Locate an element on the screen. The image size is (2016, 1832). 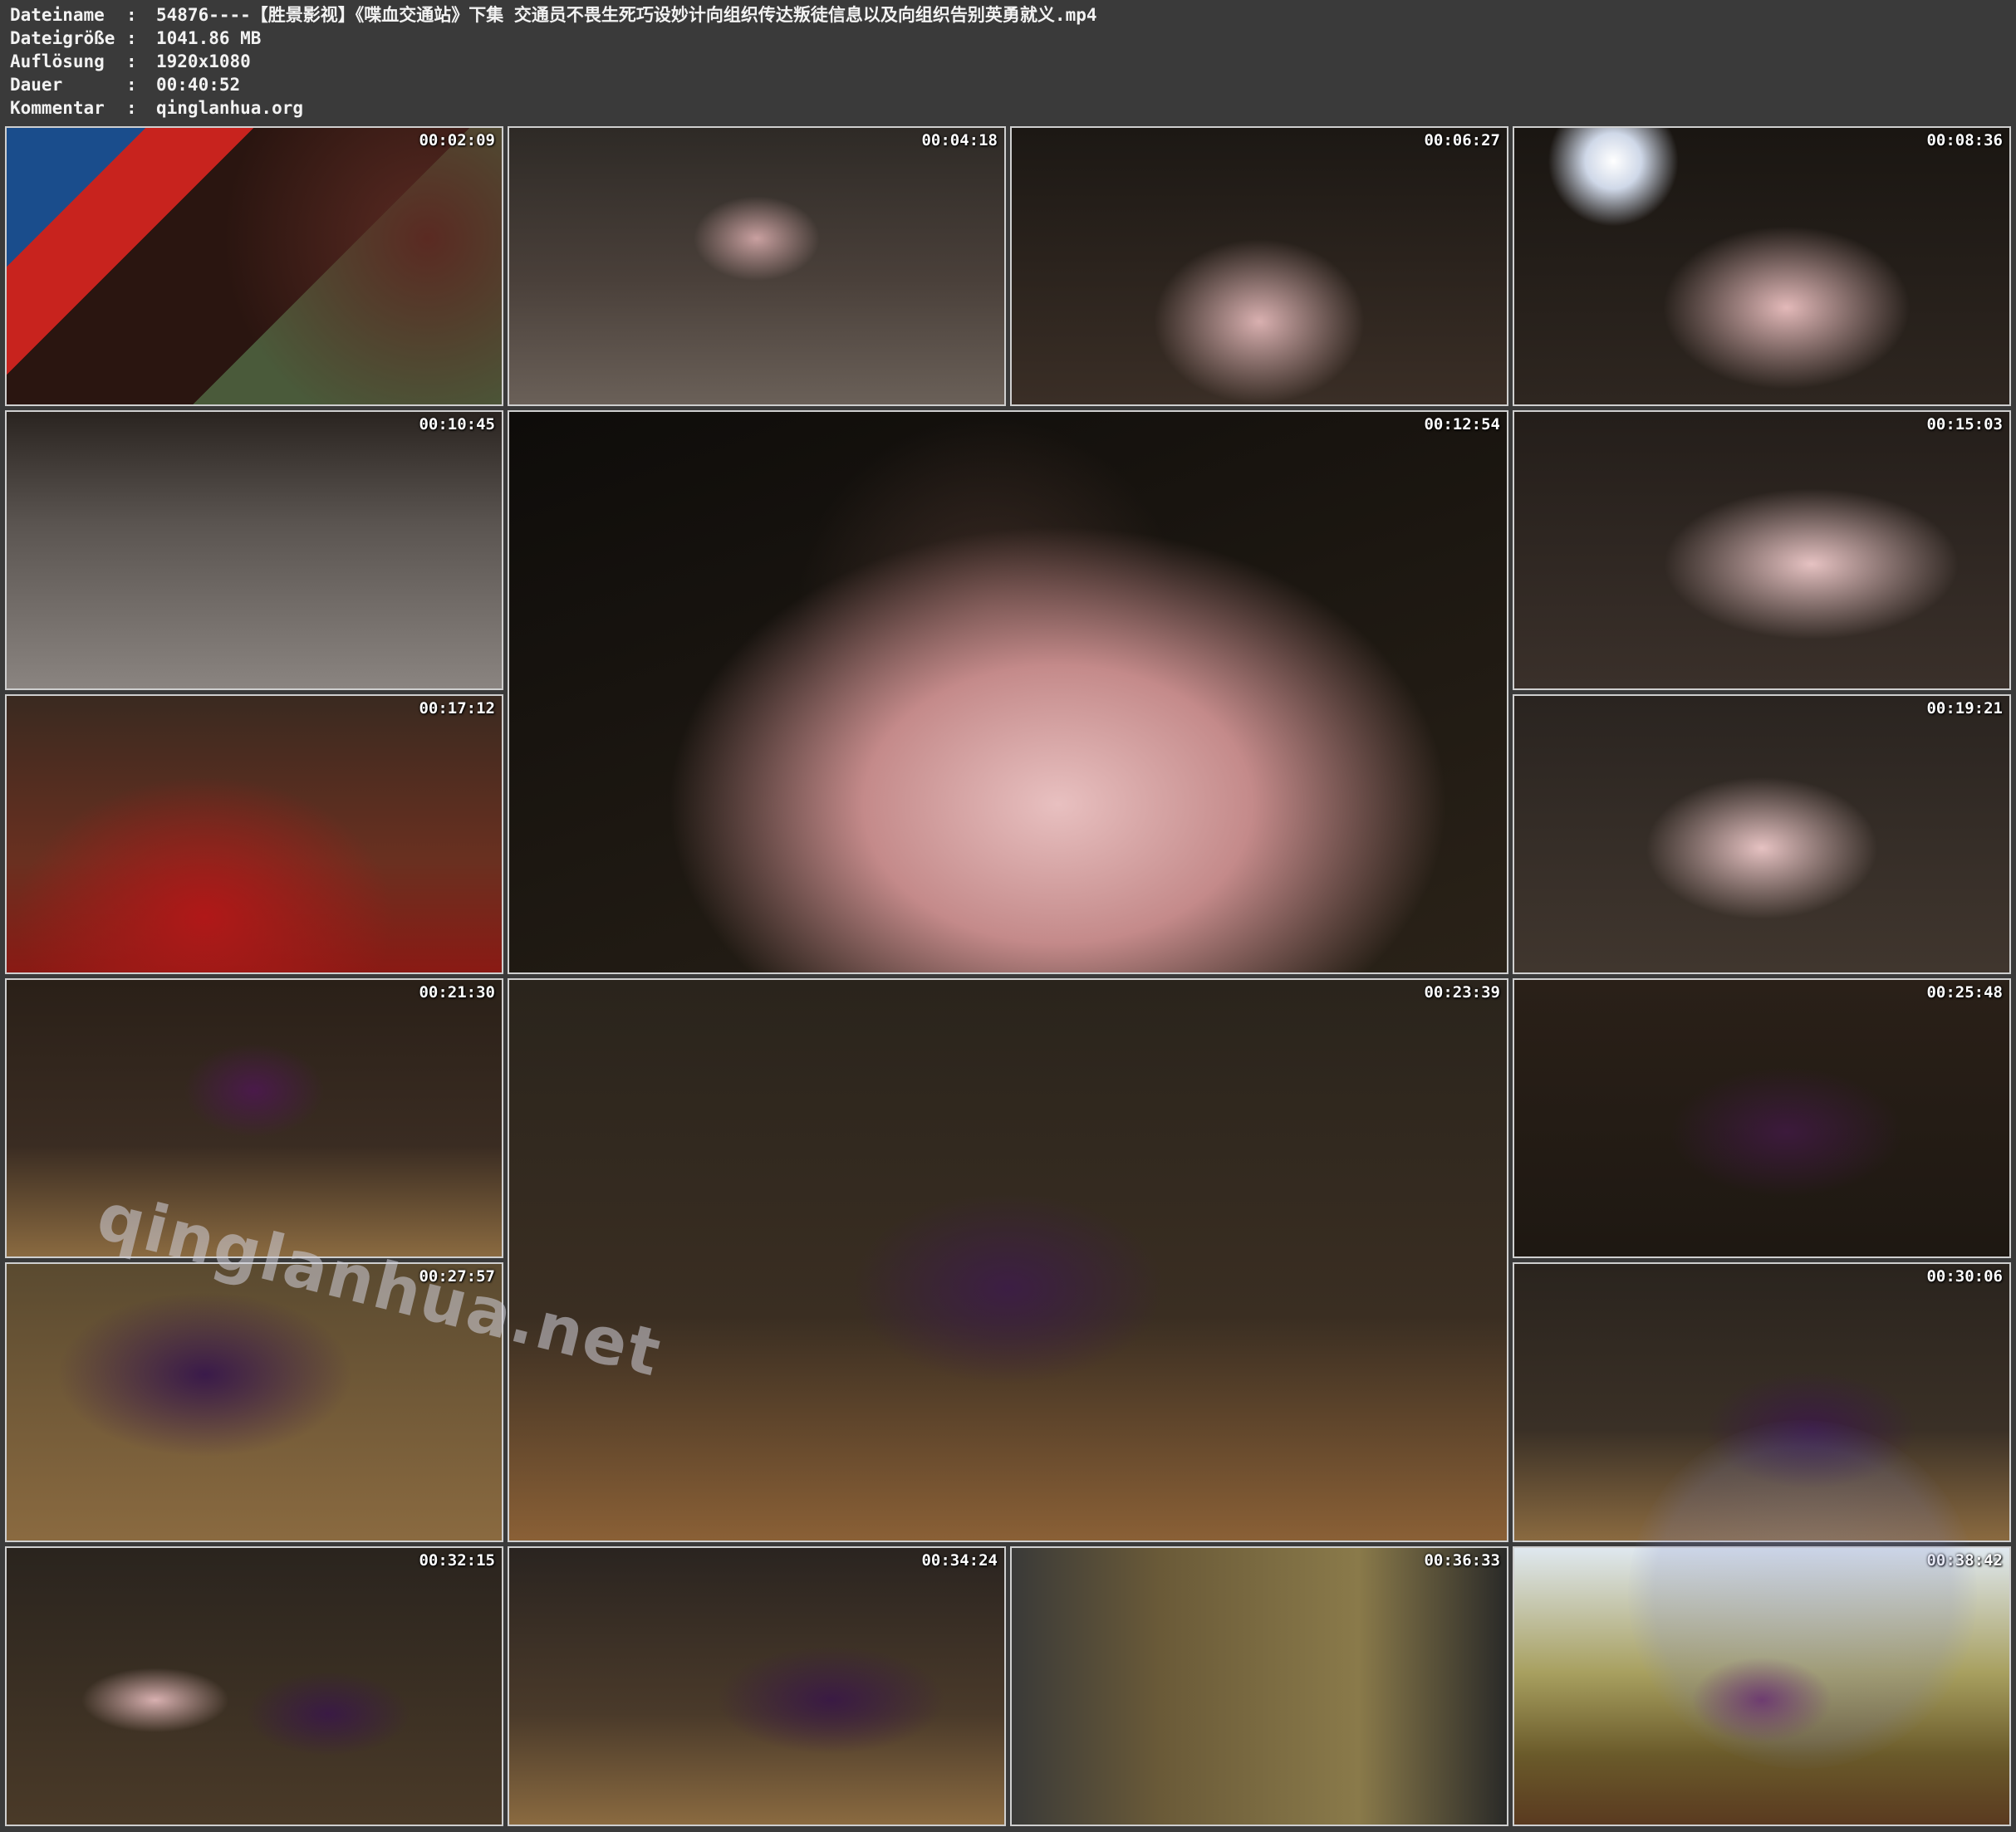
video-thumbnail: 00:15:03 is located at coordinates (1762, 550).